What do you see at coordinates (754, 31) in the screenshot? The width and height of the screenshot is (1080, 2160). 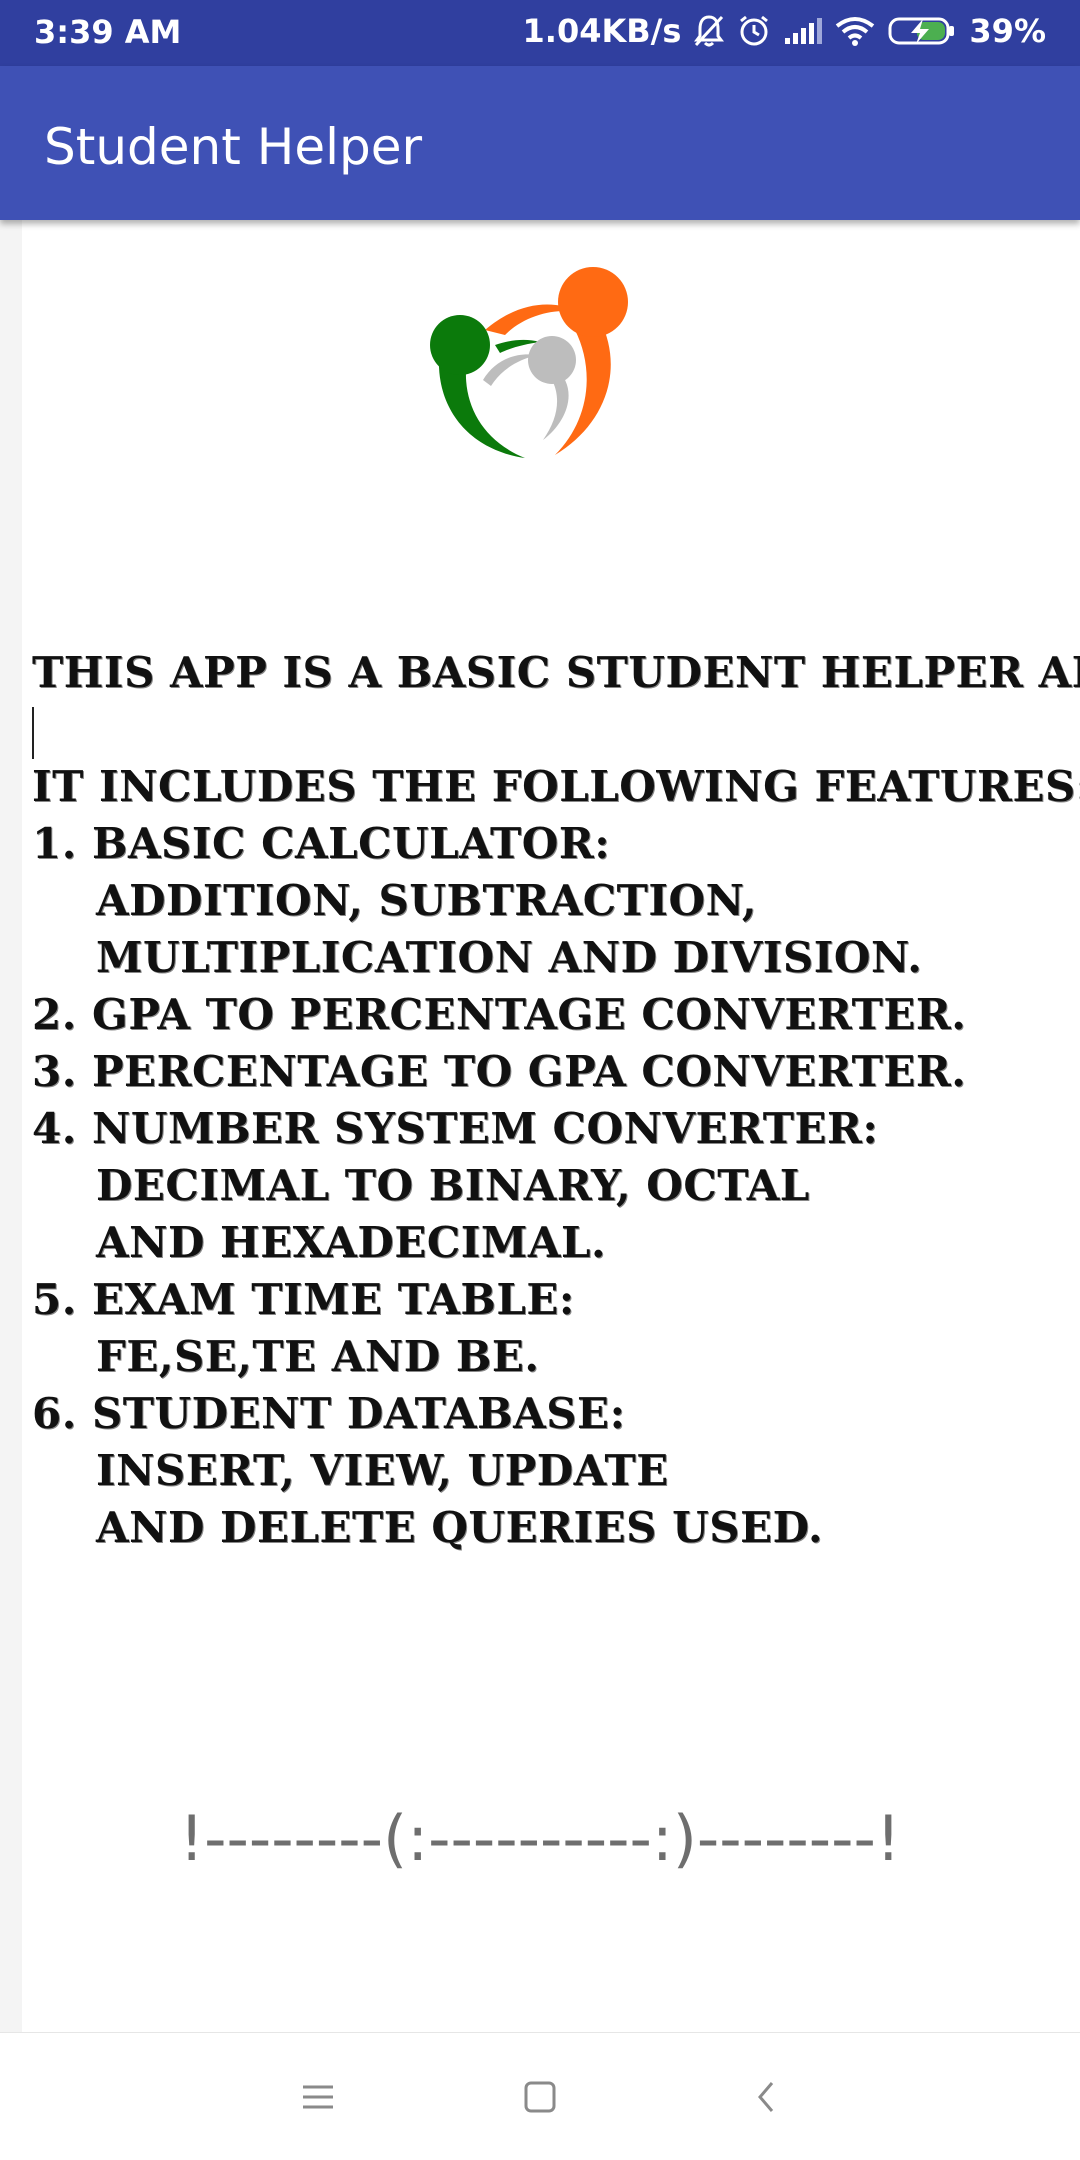 I see `alarm-icon` at bounding box center [754, 31].